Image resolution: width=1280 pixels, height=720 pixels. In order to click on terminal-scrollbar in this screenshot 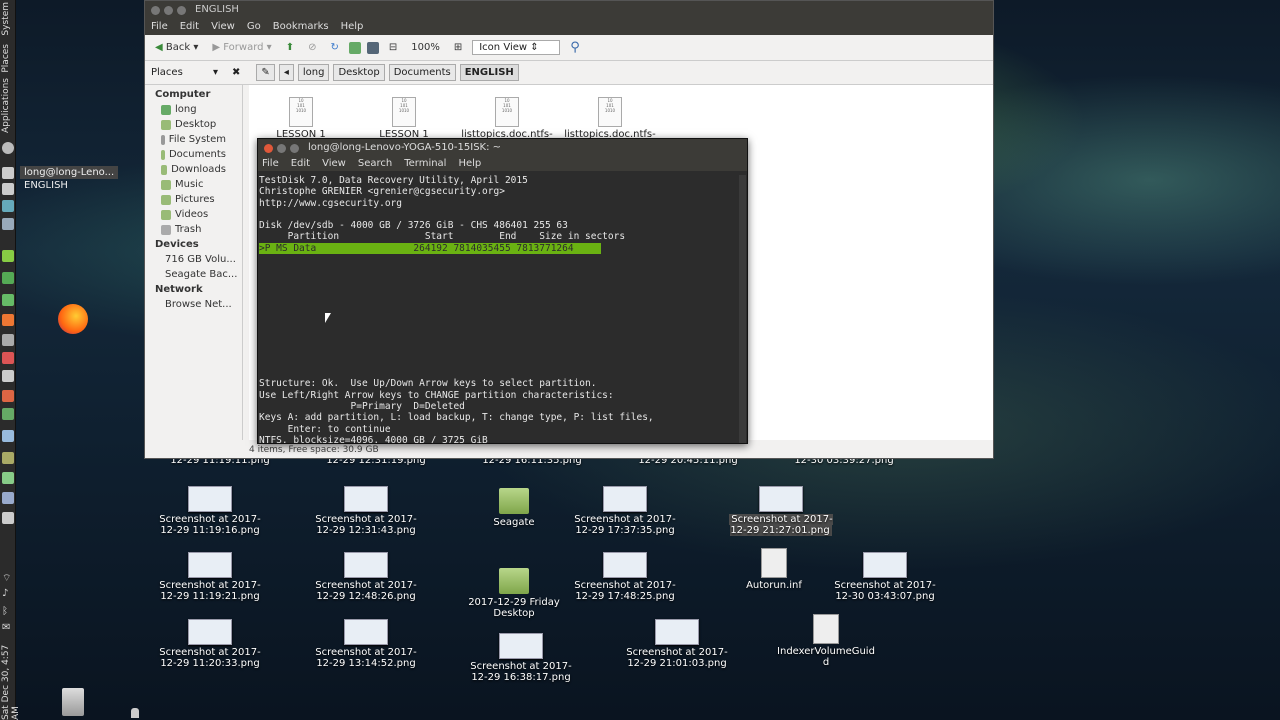, I will do `click(742, 309)`.